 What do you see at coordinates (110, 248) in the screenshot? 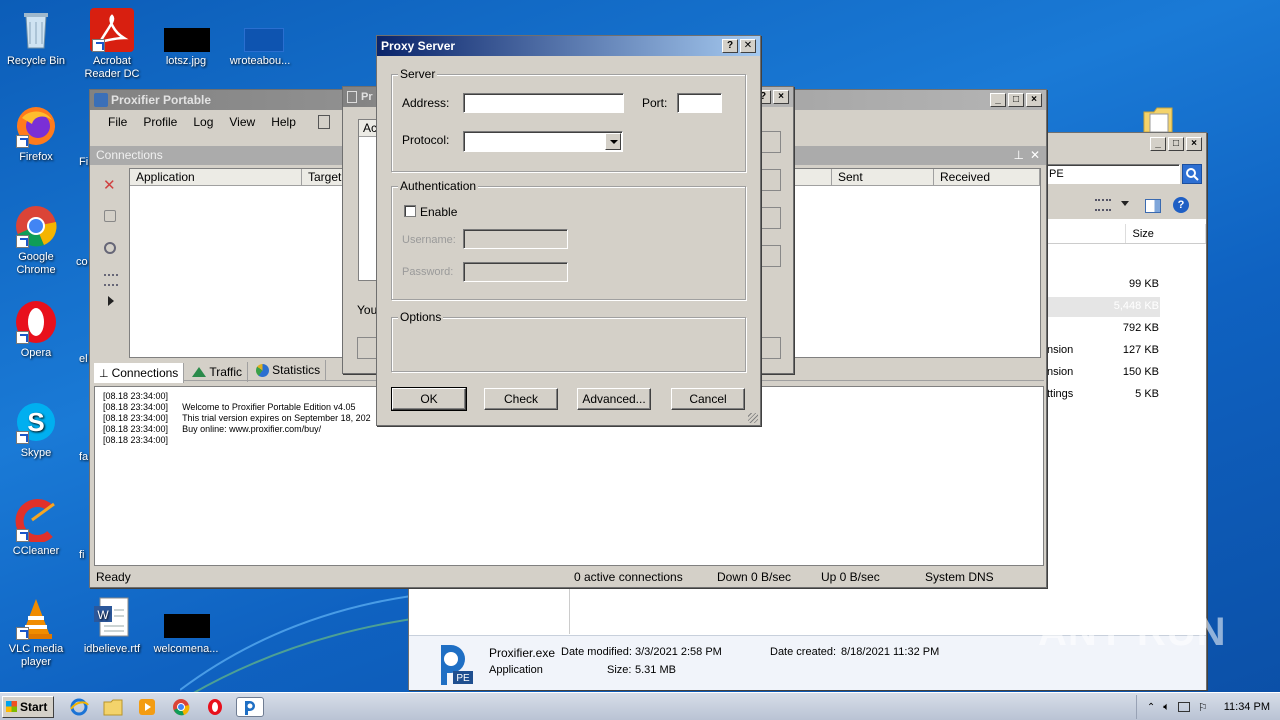
I see `find-icon` at bounding box center [110, 248].